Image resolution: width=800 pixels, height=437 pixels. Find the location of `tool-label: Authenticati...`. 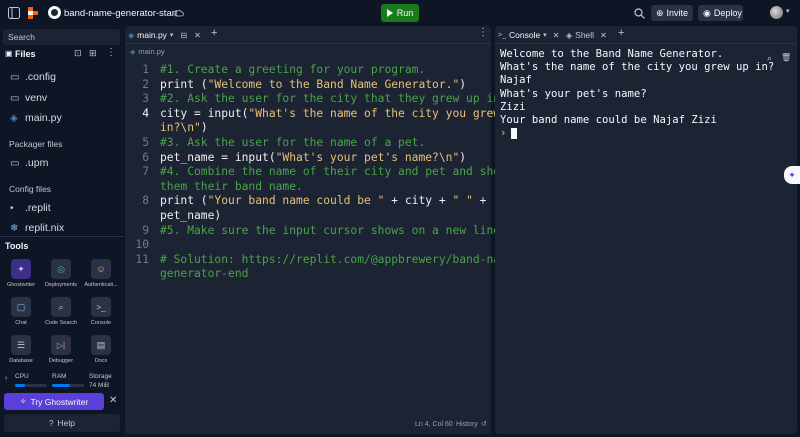

tool-label: Authenticati... is located at coordinates (101, 285).